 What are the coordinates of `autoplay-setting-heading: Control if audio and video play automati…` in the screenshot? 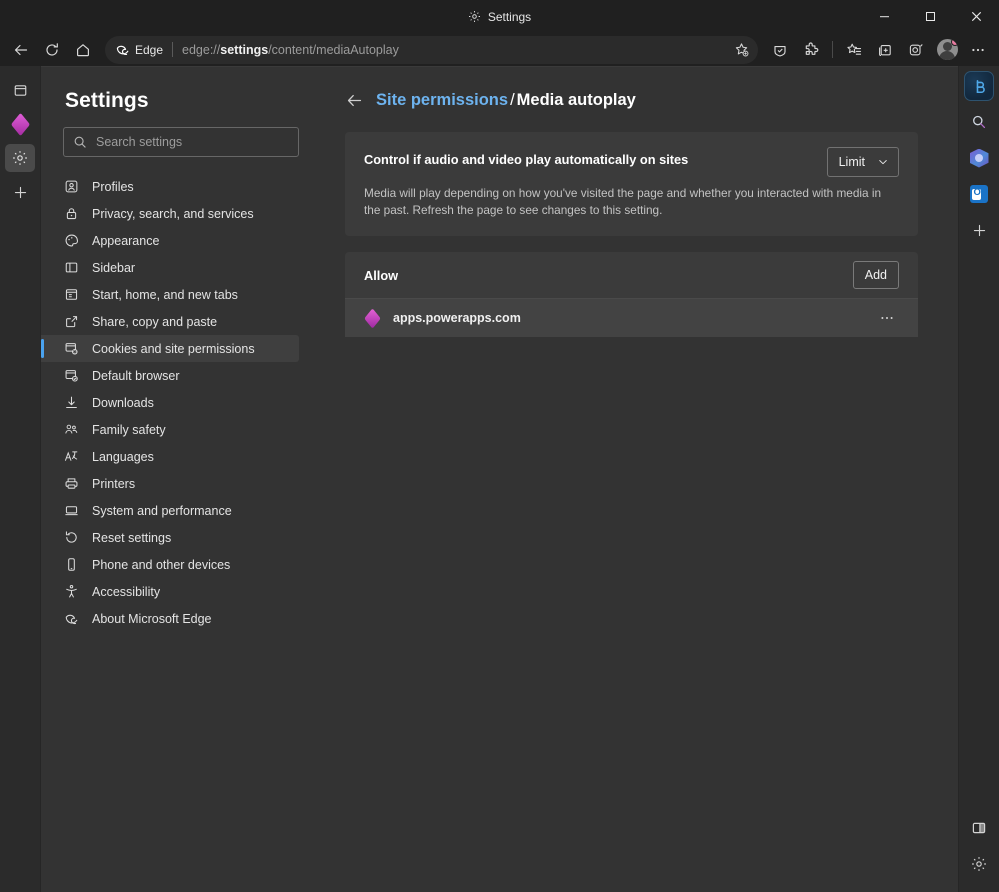 It's located at (526, 159).